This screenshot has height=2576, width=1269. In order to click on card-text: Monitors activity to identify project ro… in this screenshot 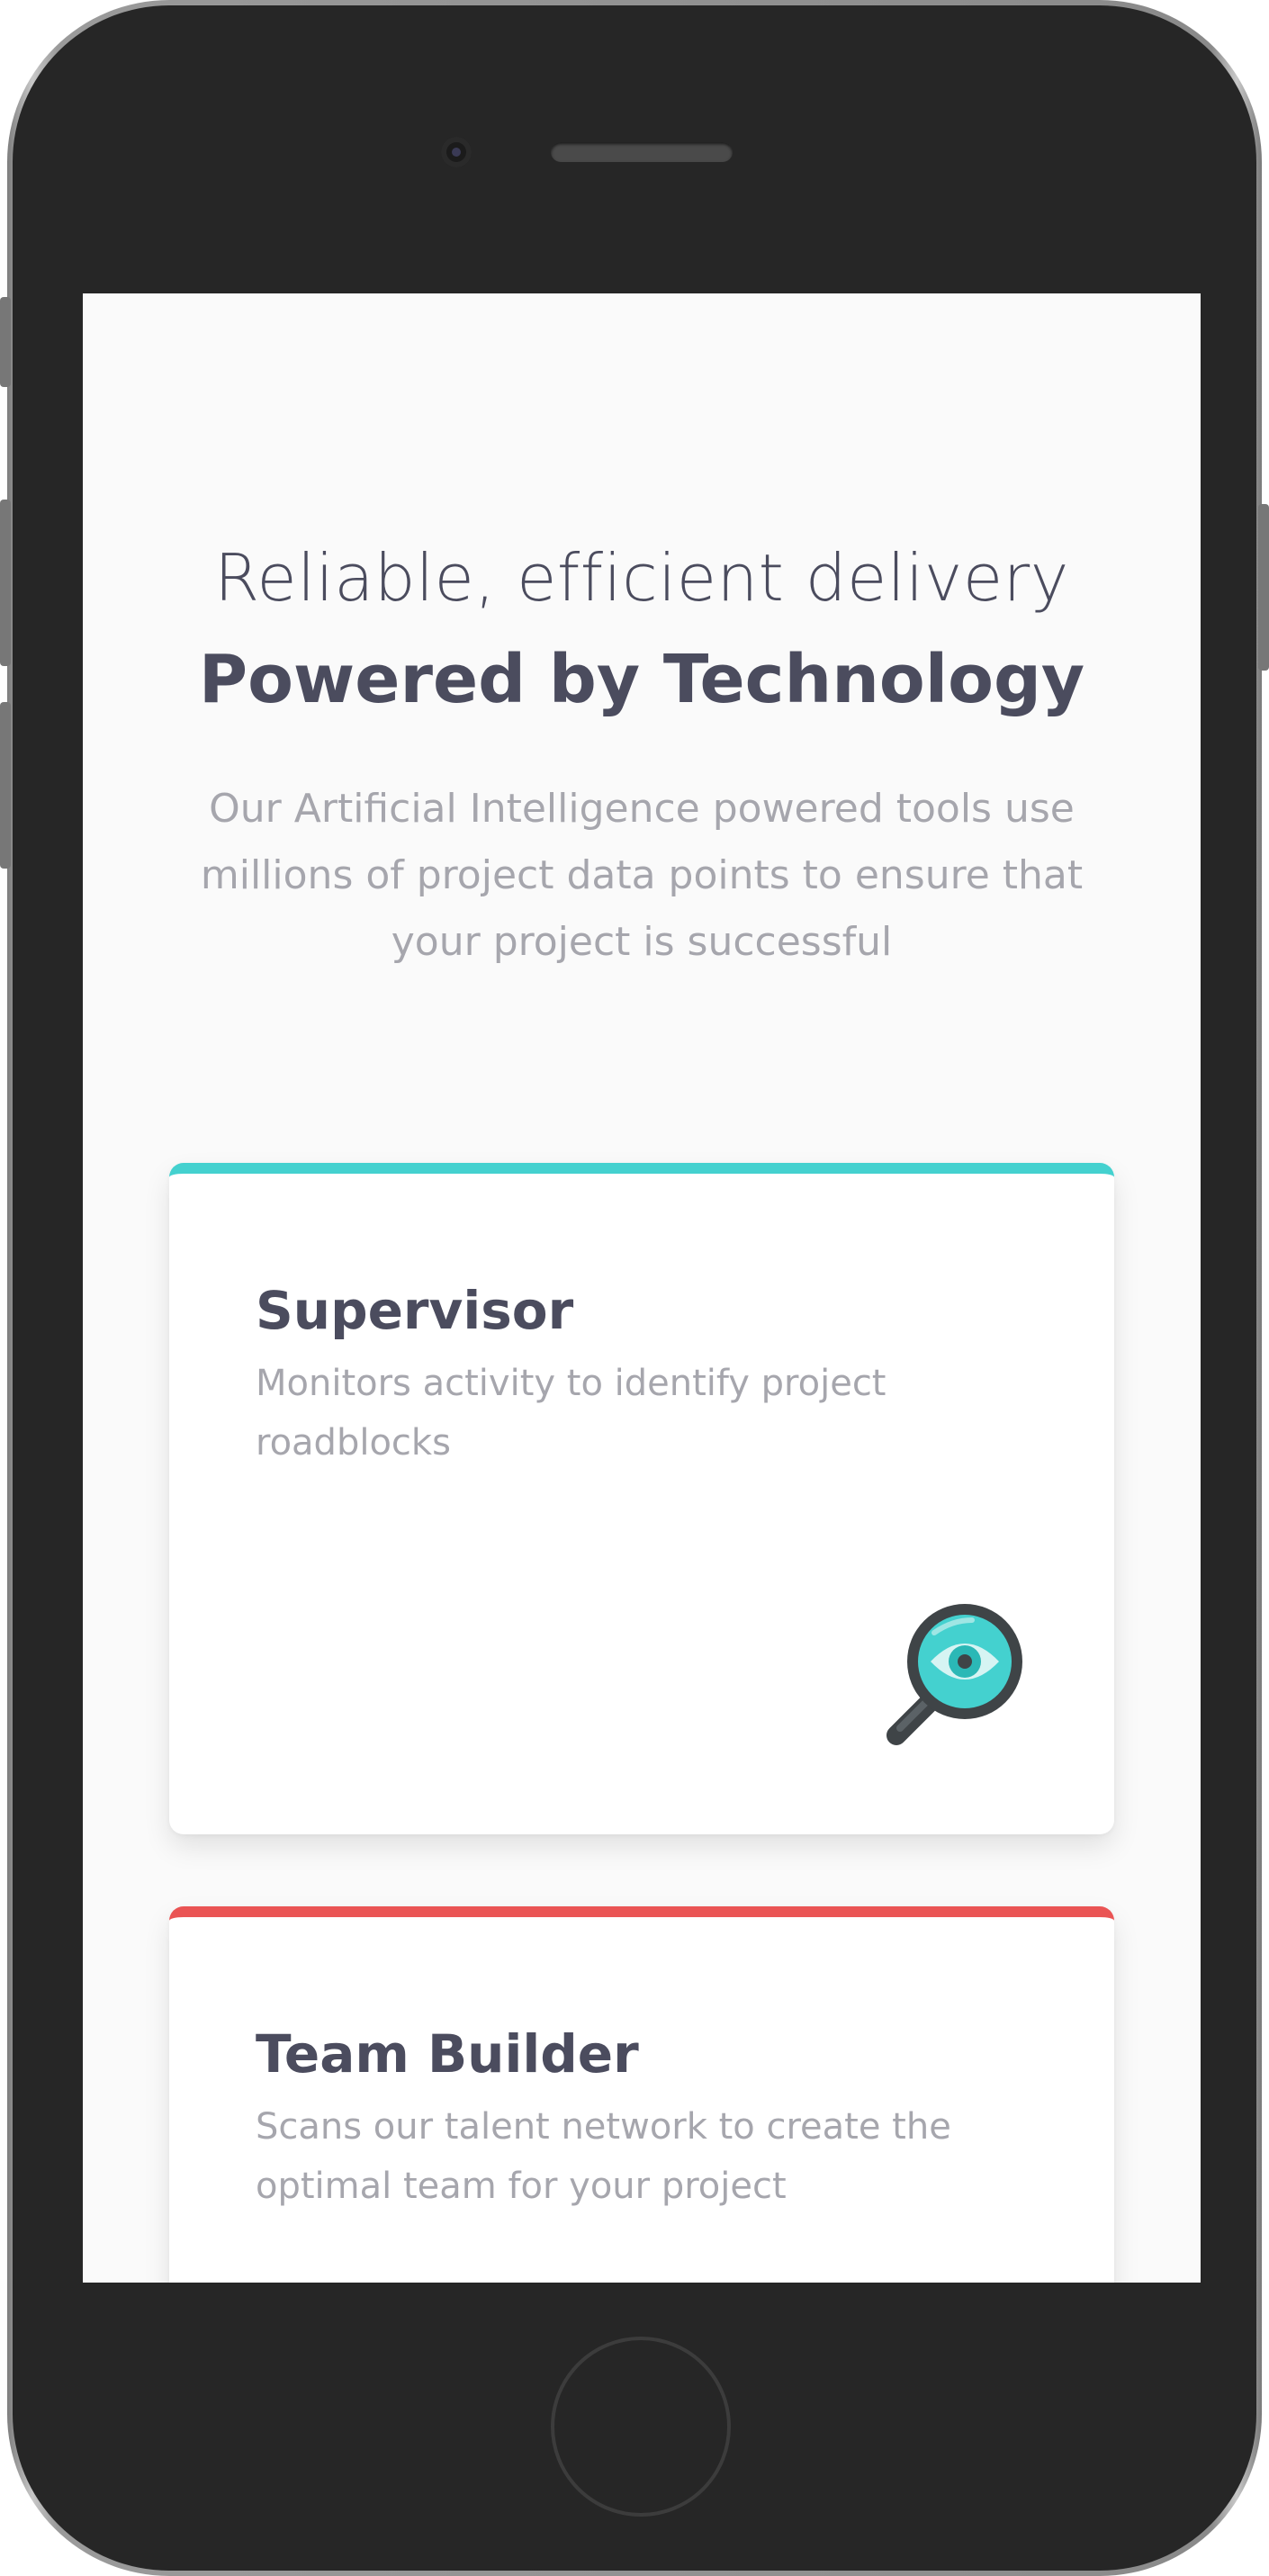, I will do `click(571, 1413)`.